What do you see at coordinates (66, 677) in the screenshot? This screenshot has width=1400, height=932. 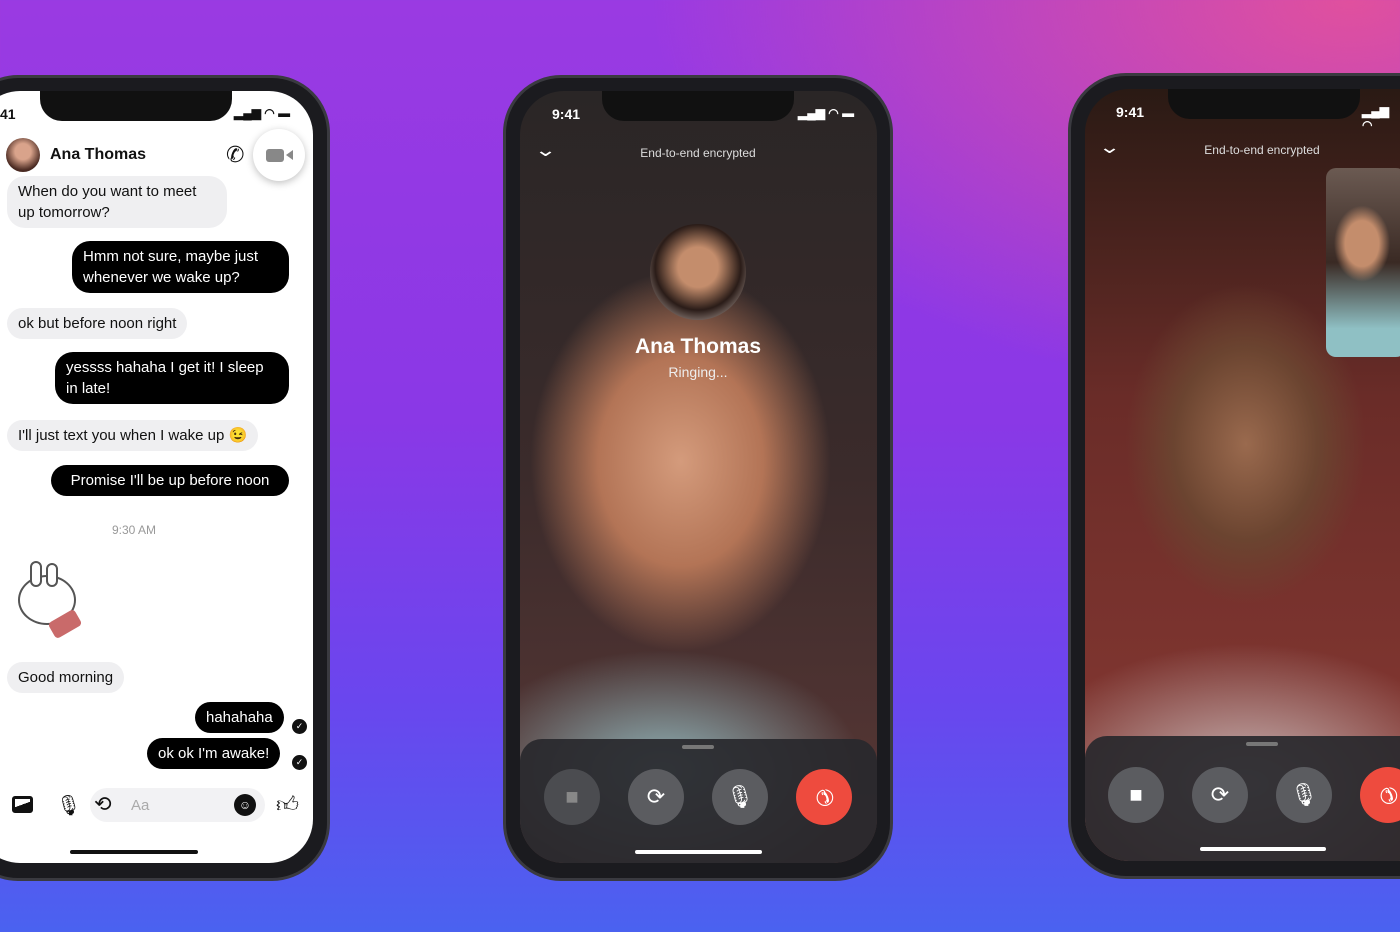 I see `message-received: Good morning` at bounding box center [66, 677].